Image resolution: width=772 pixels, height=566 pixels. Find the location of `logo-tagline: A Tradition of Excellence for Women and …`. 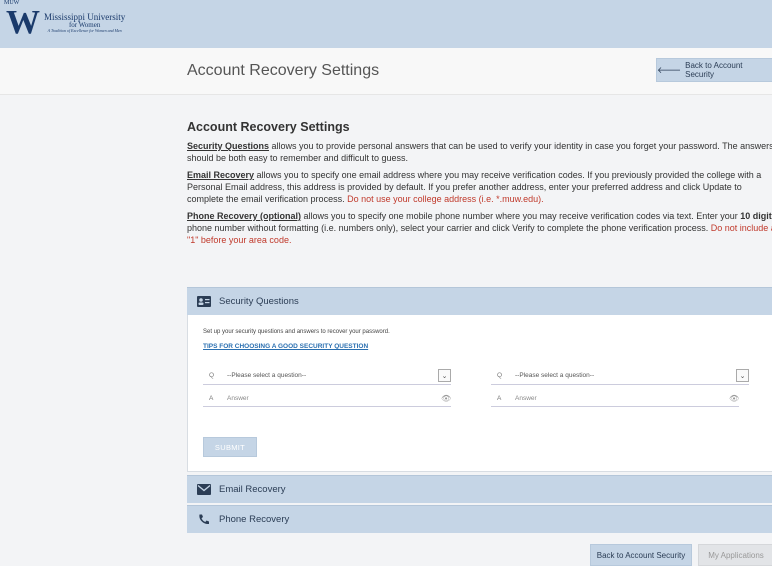

logo-tagline: A Tradition of Excellence for Women and … is located at coordinates (84, 30).